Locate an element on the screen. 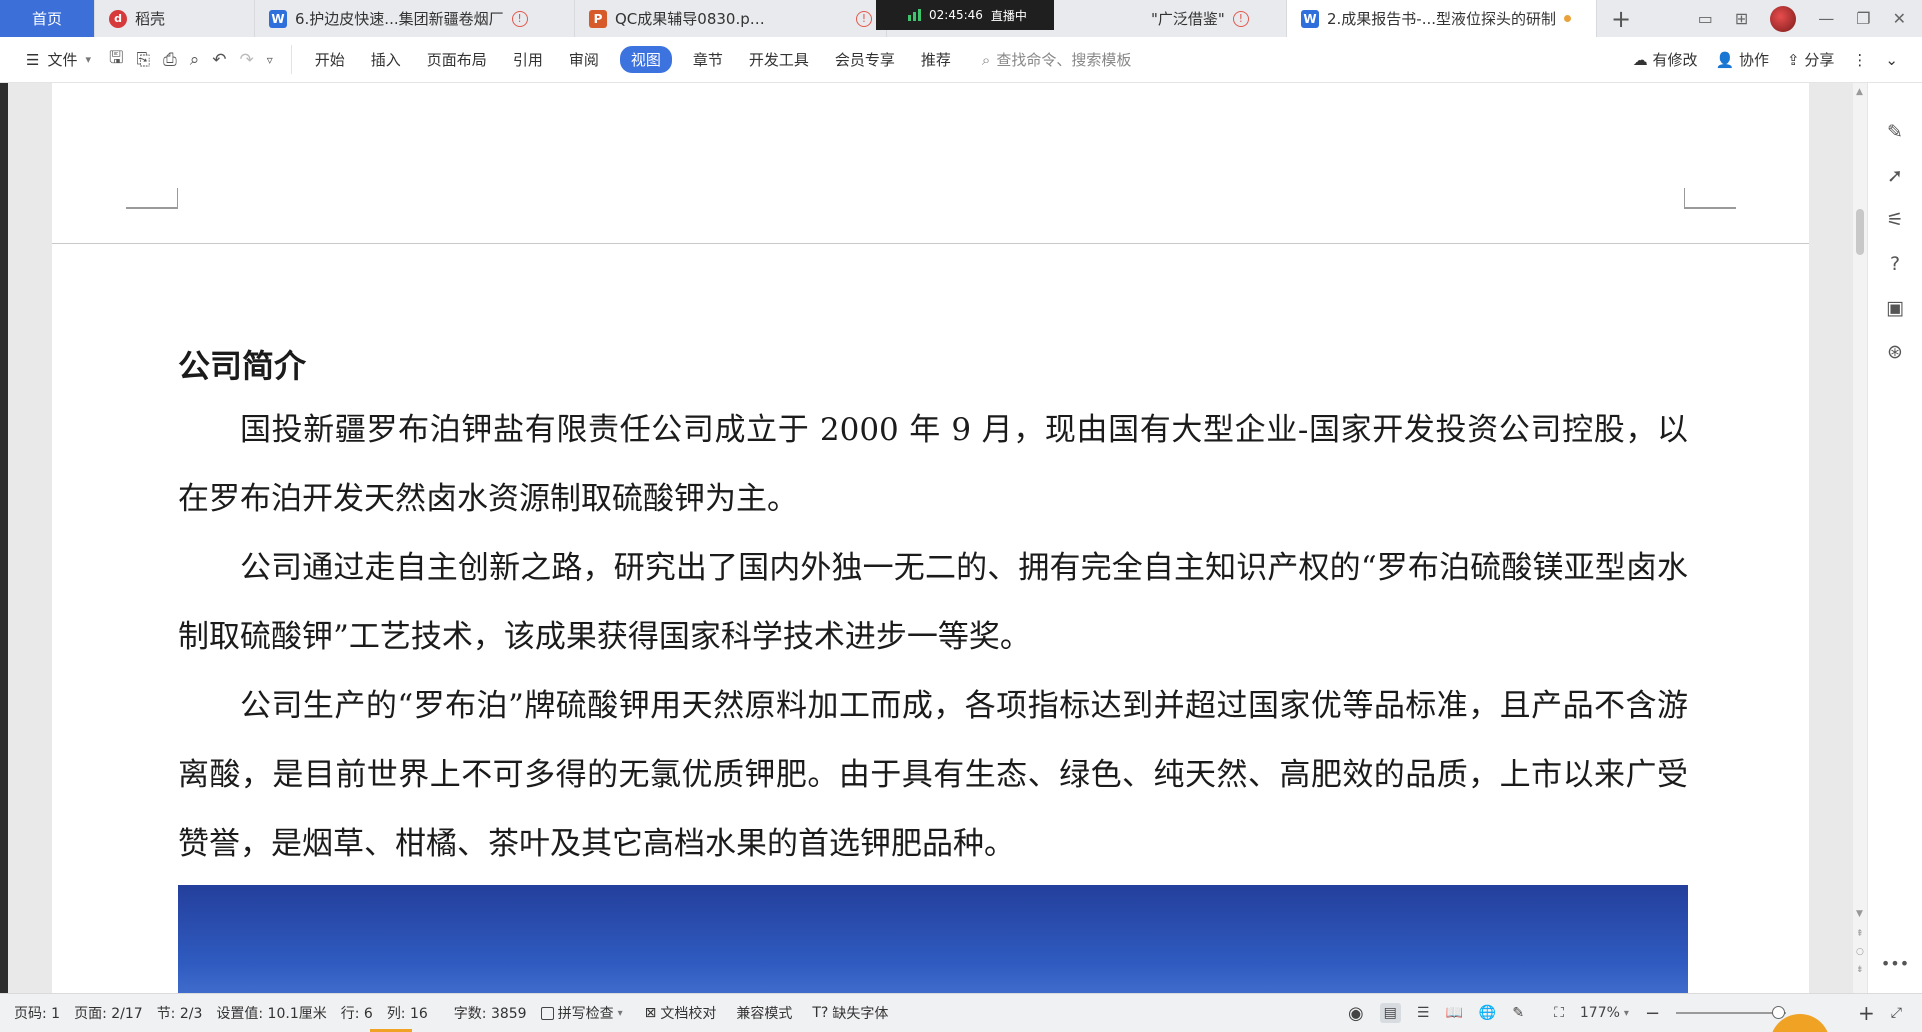 This screenshot has height=1032, width=1922. signal-icon is located at coordinates (914, 15).